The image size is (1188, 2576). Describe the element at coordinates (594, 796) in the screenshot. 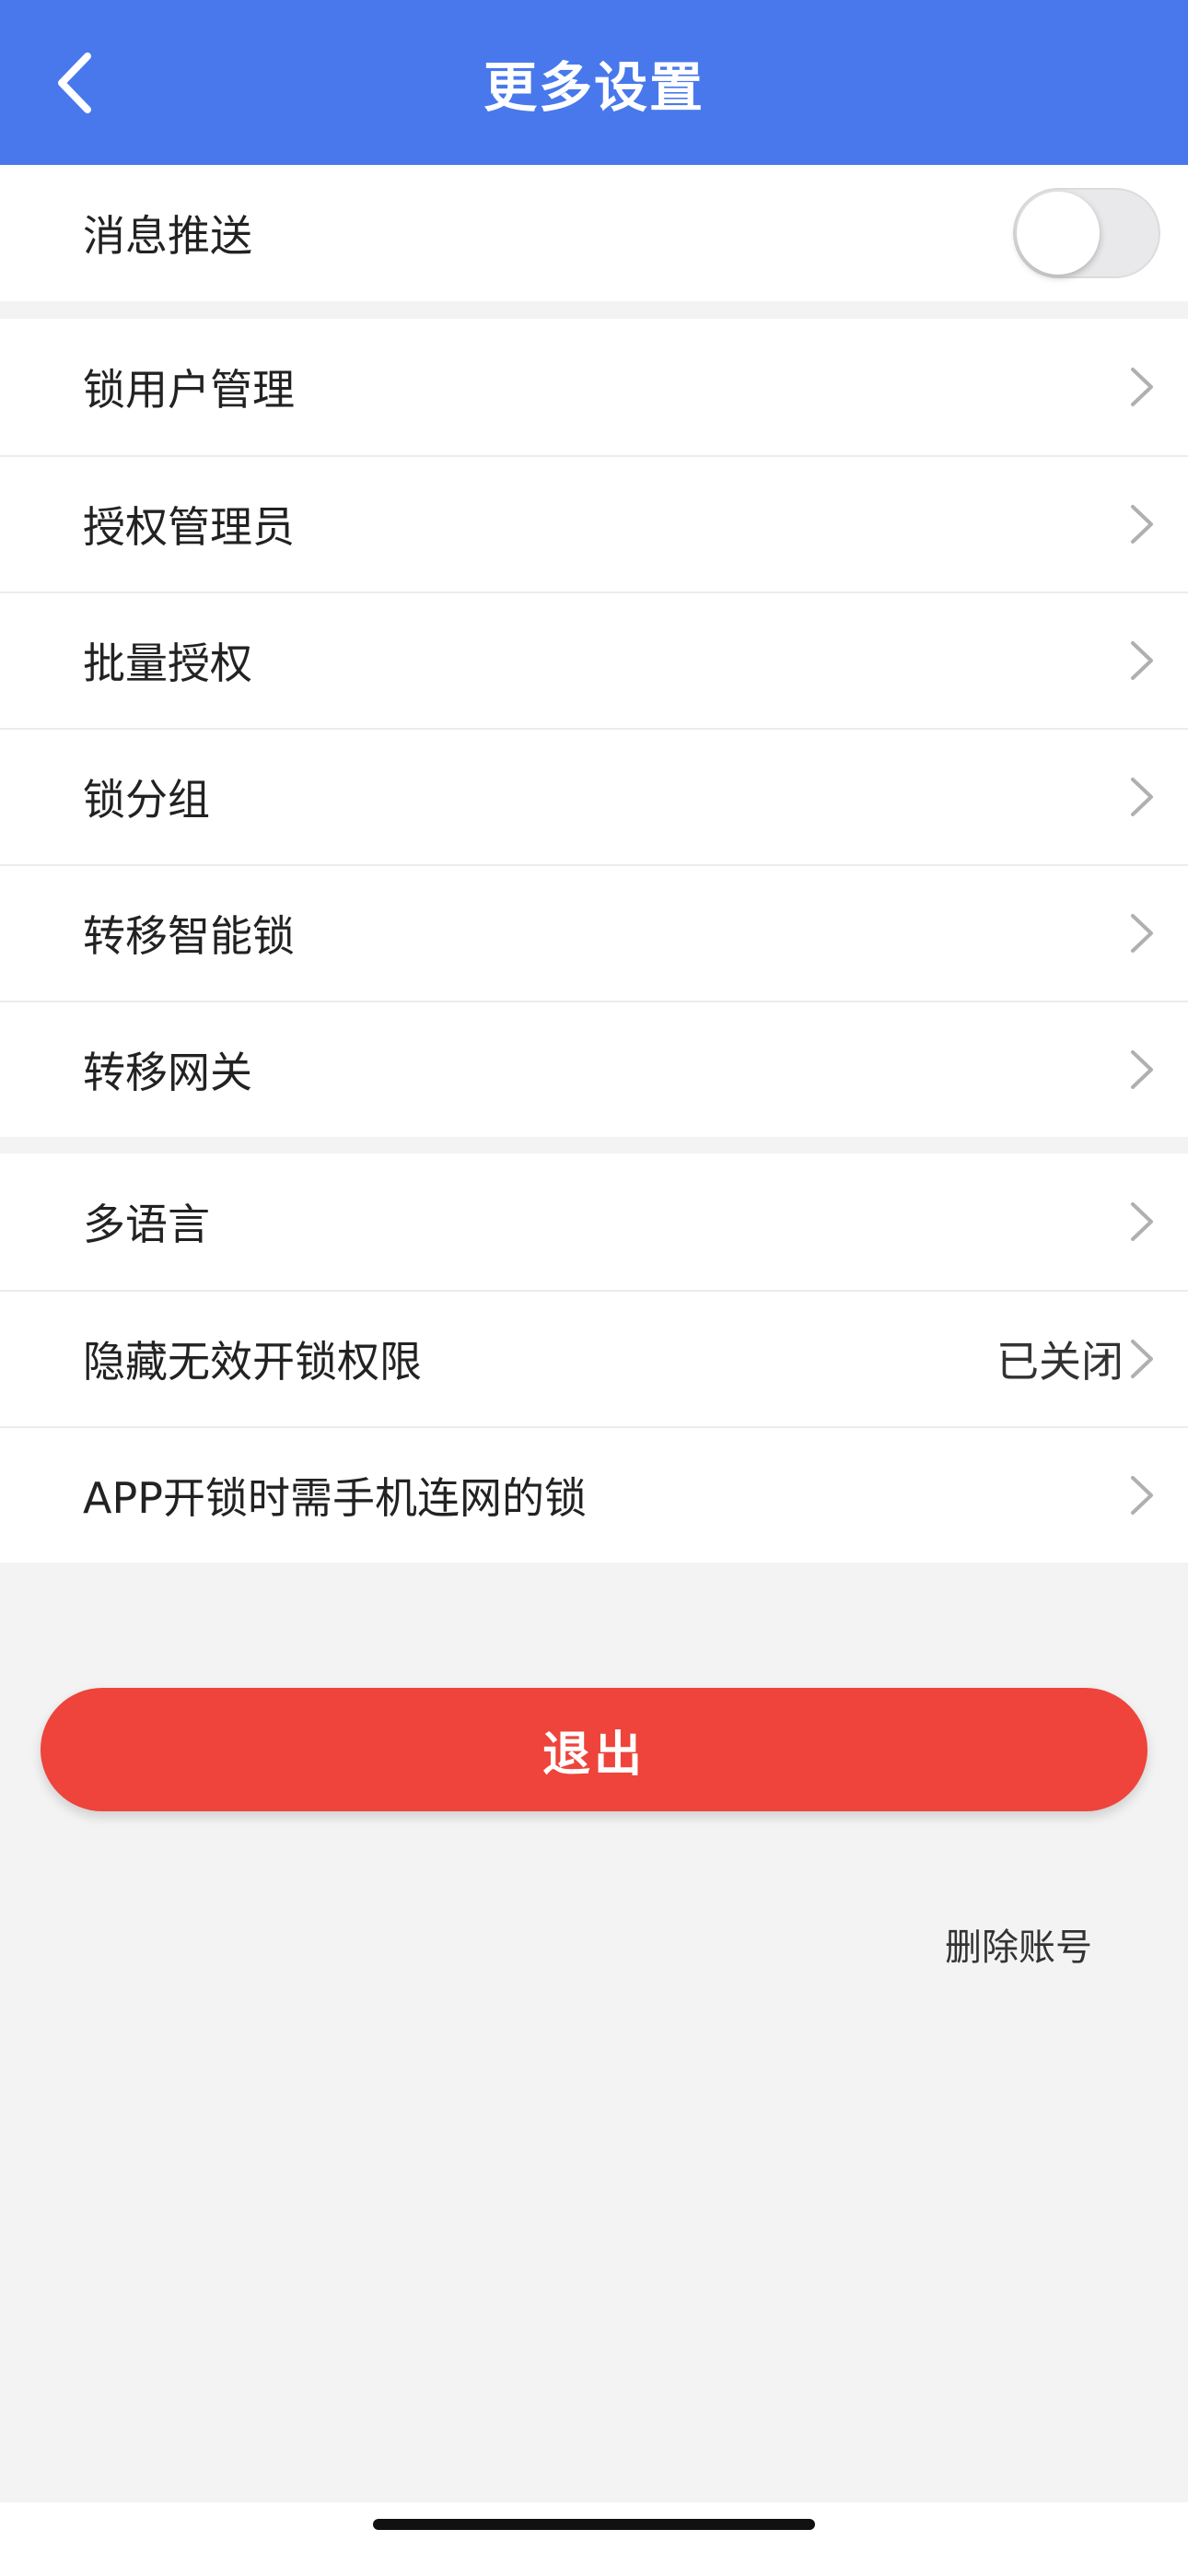

I see `menu-item-lock-groups: 锁分组` at that location.